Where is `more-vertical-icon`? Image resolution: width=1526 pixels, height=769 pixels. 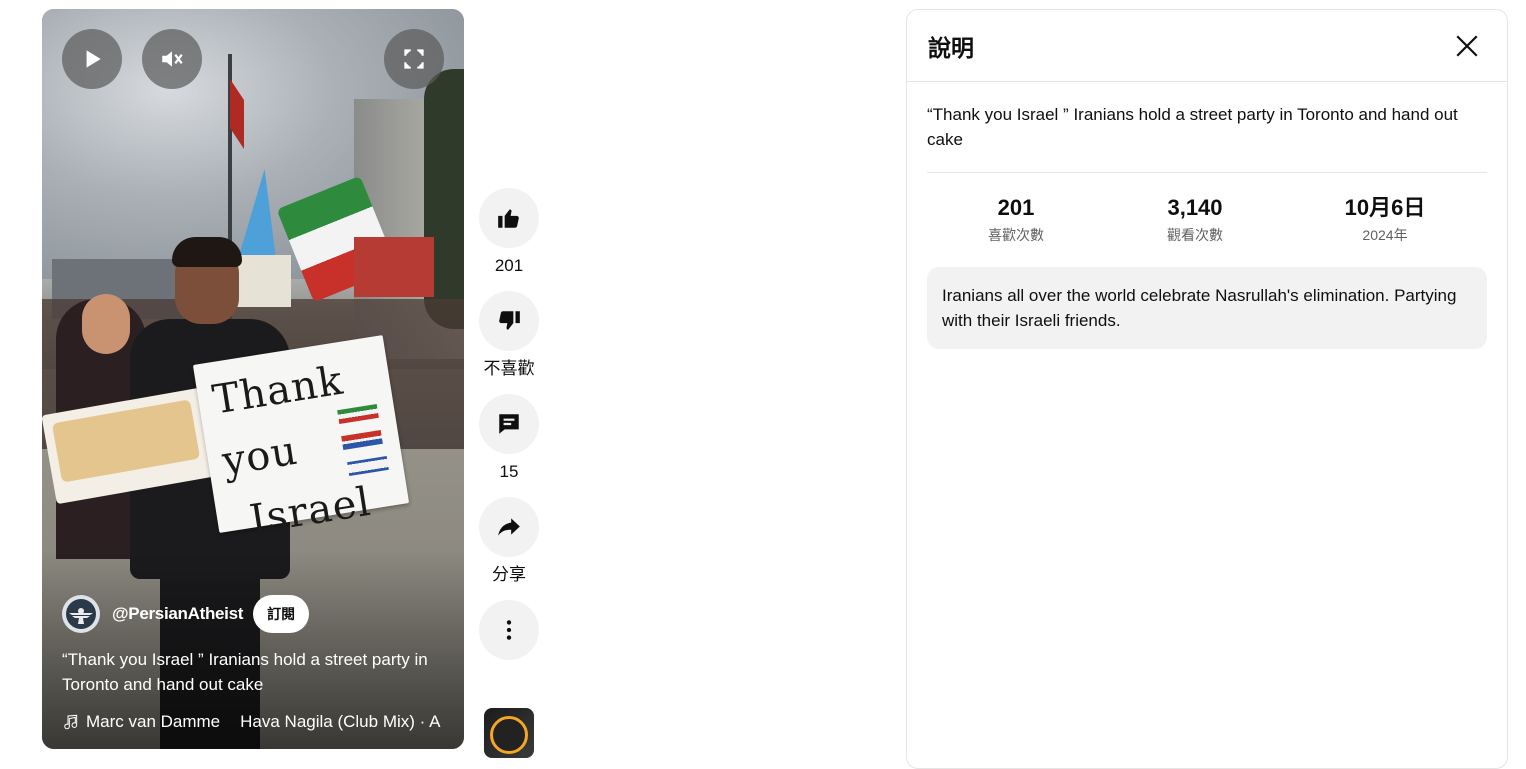
more-vertical-icon is located at coordinates (509, 630).